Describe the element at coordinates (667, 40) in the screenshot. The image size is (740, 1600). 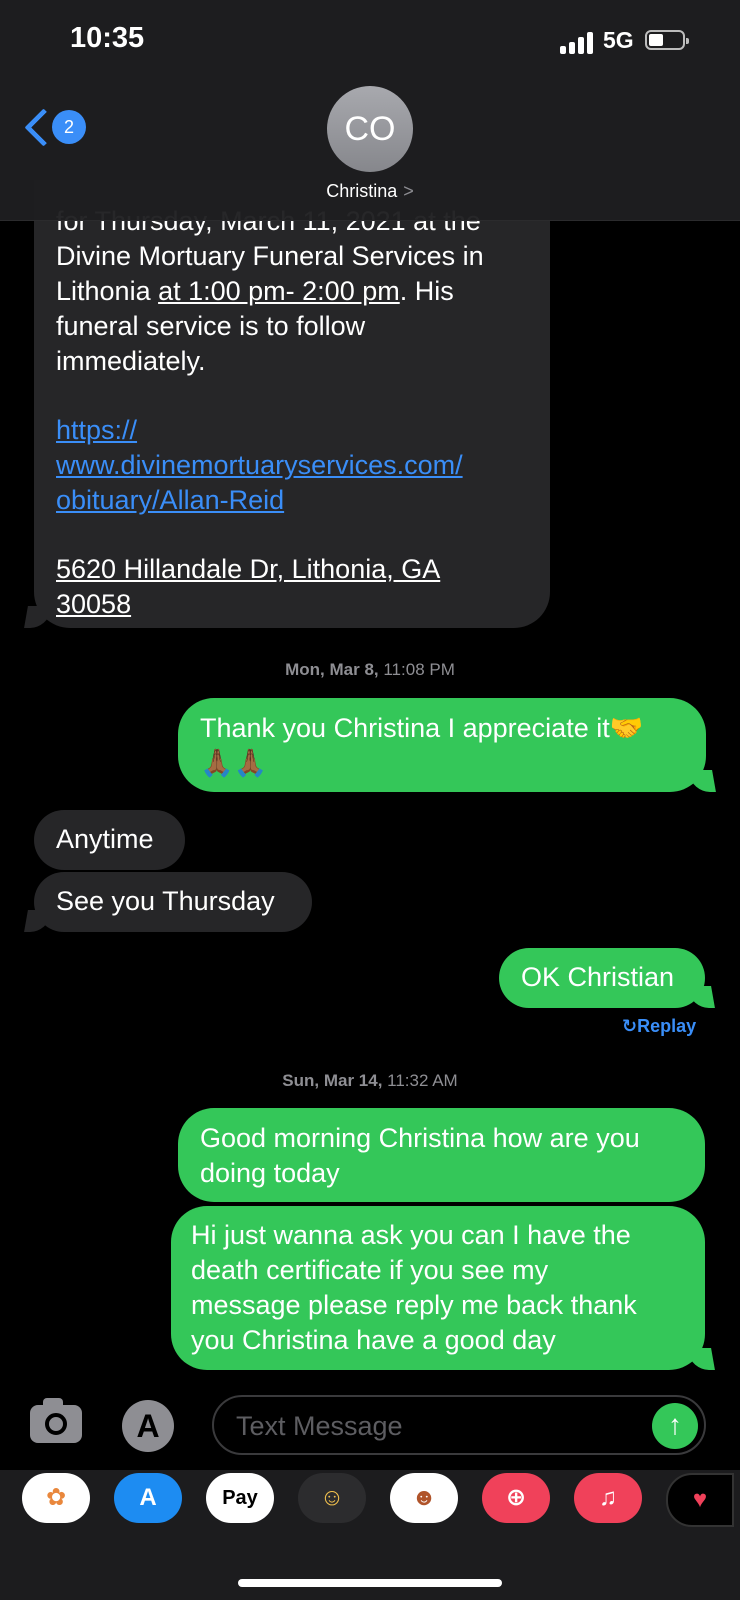
I see `battery-icon` at that location.